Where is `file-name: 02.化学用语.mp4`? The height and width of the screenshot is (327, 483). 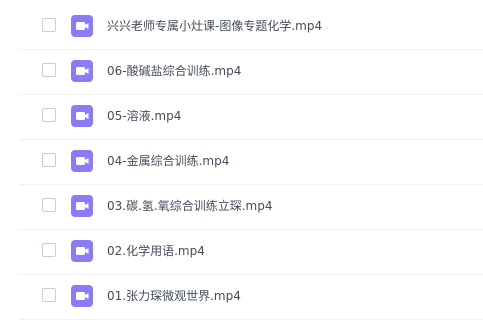
file-name: 02.化学用语.mp4 is located at coordinates (156, 251).